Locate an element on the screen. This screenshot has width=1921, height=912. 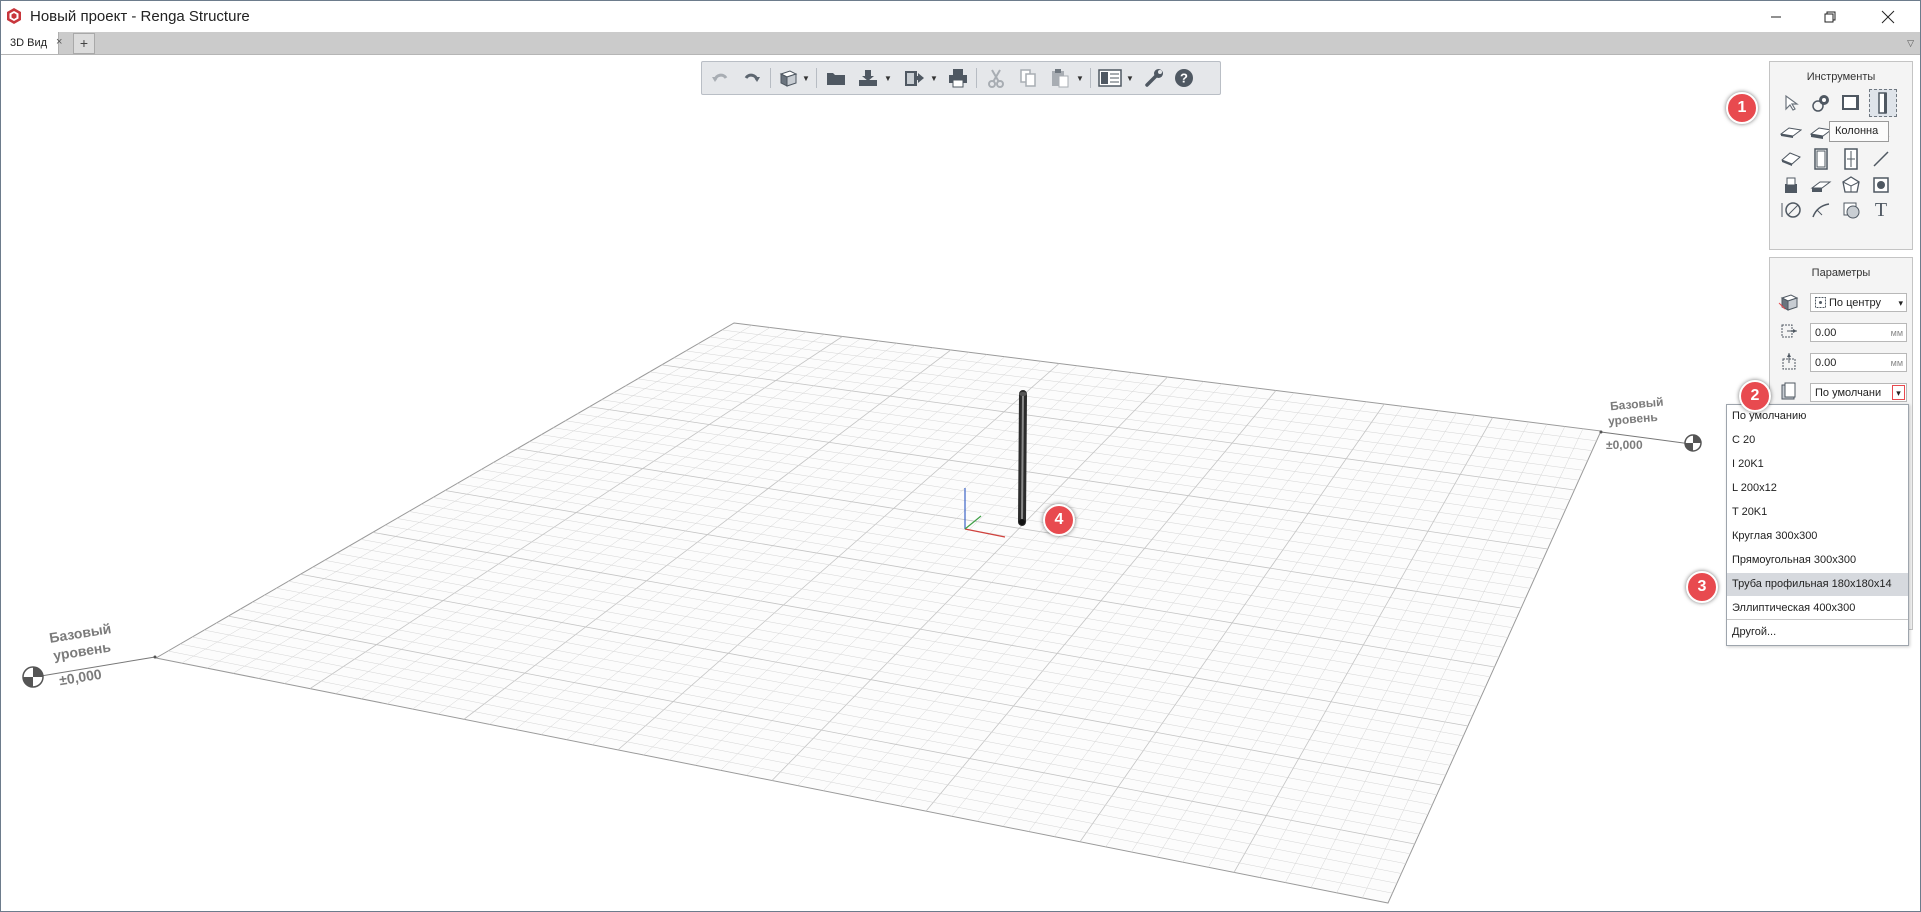
section-option: C 20 is located at coordinates (1817, 440).